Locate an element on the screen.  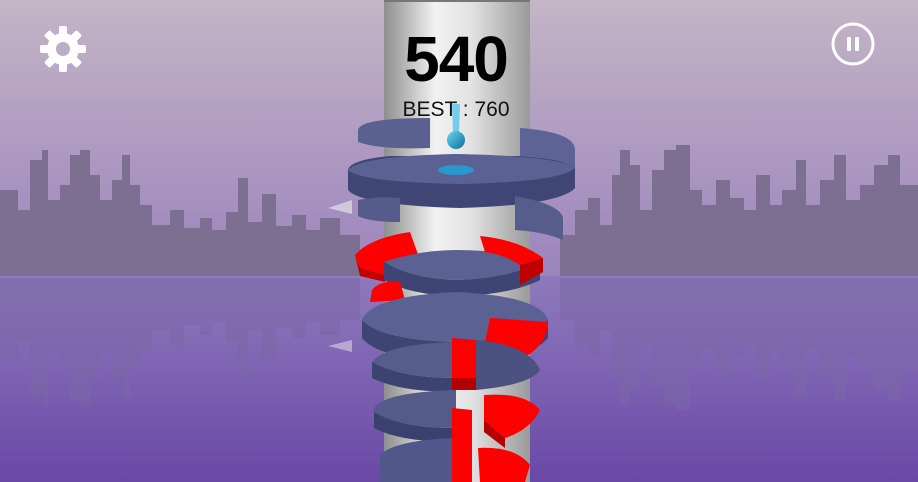
pause-button is located at coordinates (853, 44).